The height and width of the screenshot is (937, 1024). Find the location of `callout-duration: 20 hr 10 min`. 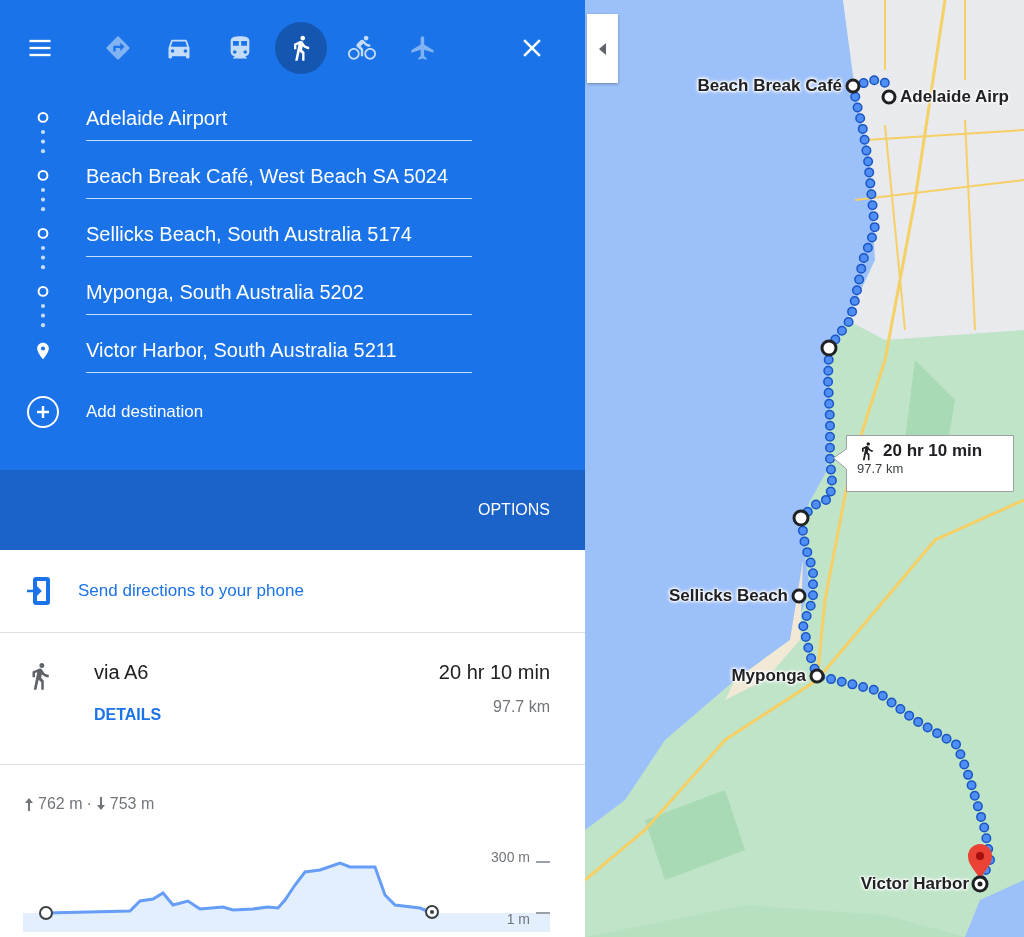

callout-duration: 20 hr 10 min is located at coordinates (933, 451).